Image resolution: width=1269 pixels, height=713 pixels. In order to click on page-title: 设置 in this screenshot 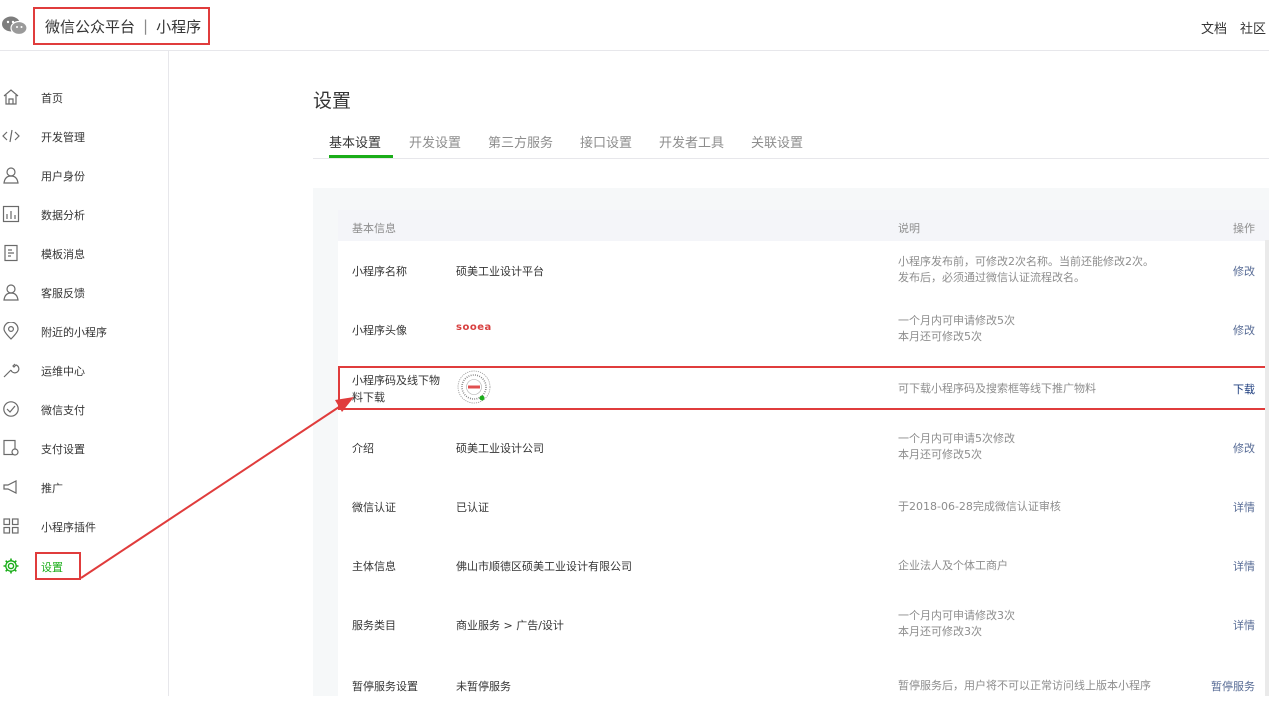, I will do `click(332, 101)`.